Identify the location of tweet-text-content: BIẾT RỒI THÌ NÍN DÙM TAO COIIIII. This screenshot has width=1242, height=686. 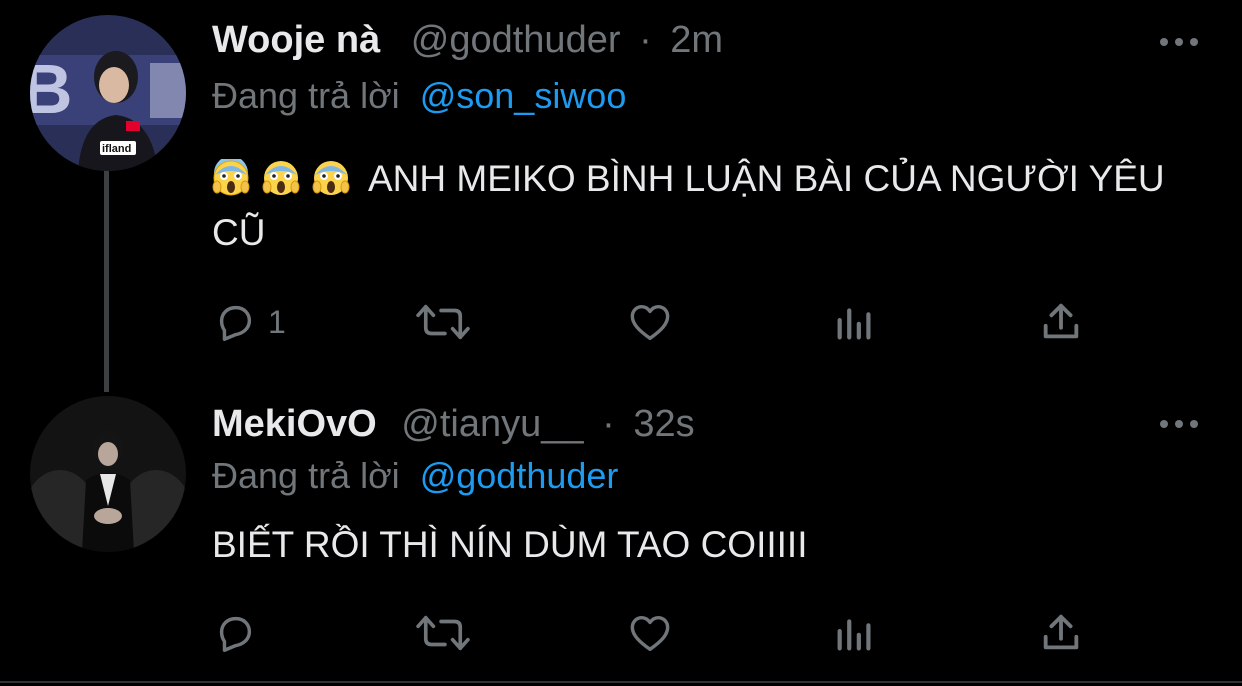
(510, 544).